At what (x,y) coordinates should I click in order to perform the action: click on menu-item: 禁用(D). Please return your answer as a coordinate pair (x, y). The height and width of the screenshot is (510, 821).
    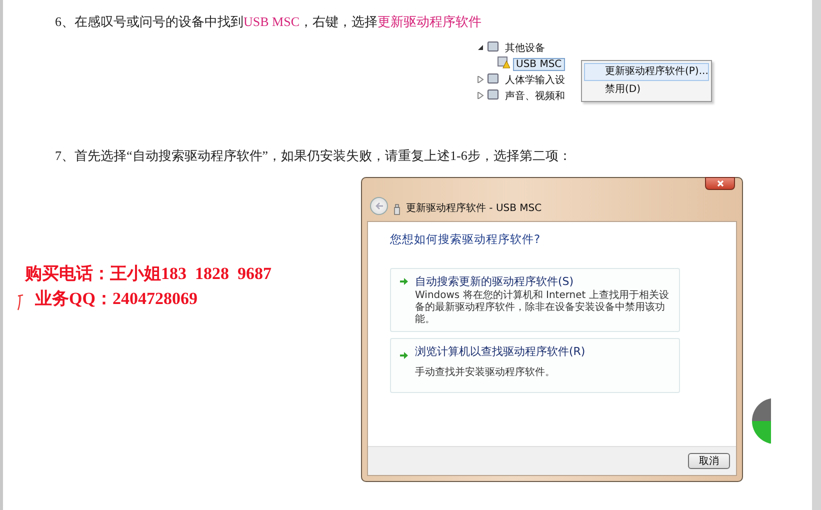
    Looking at the image, I should click on (646, 90).